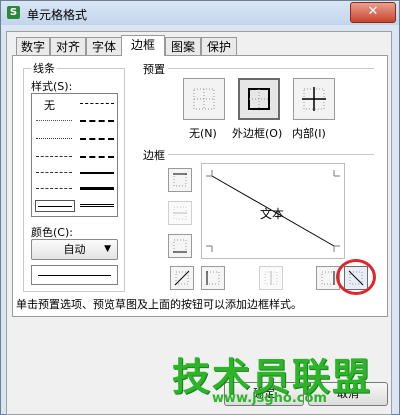 This screenshot has height=415, width=400. What do you see at coordinates (272, 214) in the screenshot?
I see `preview-text: 文本` at bounding box center [272, 214].